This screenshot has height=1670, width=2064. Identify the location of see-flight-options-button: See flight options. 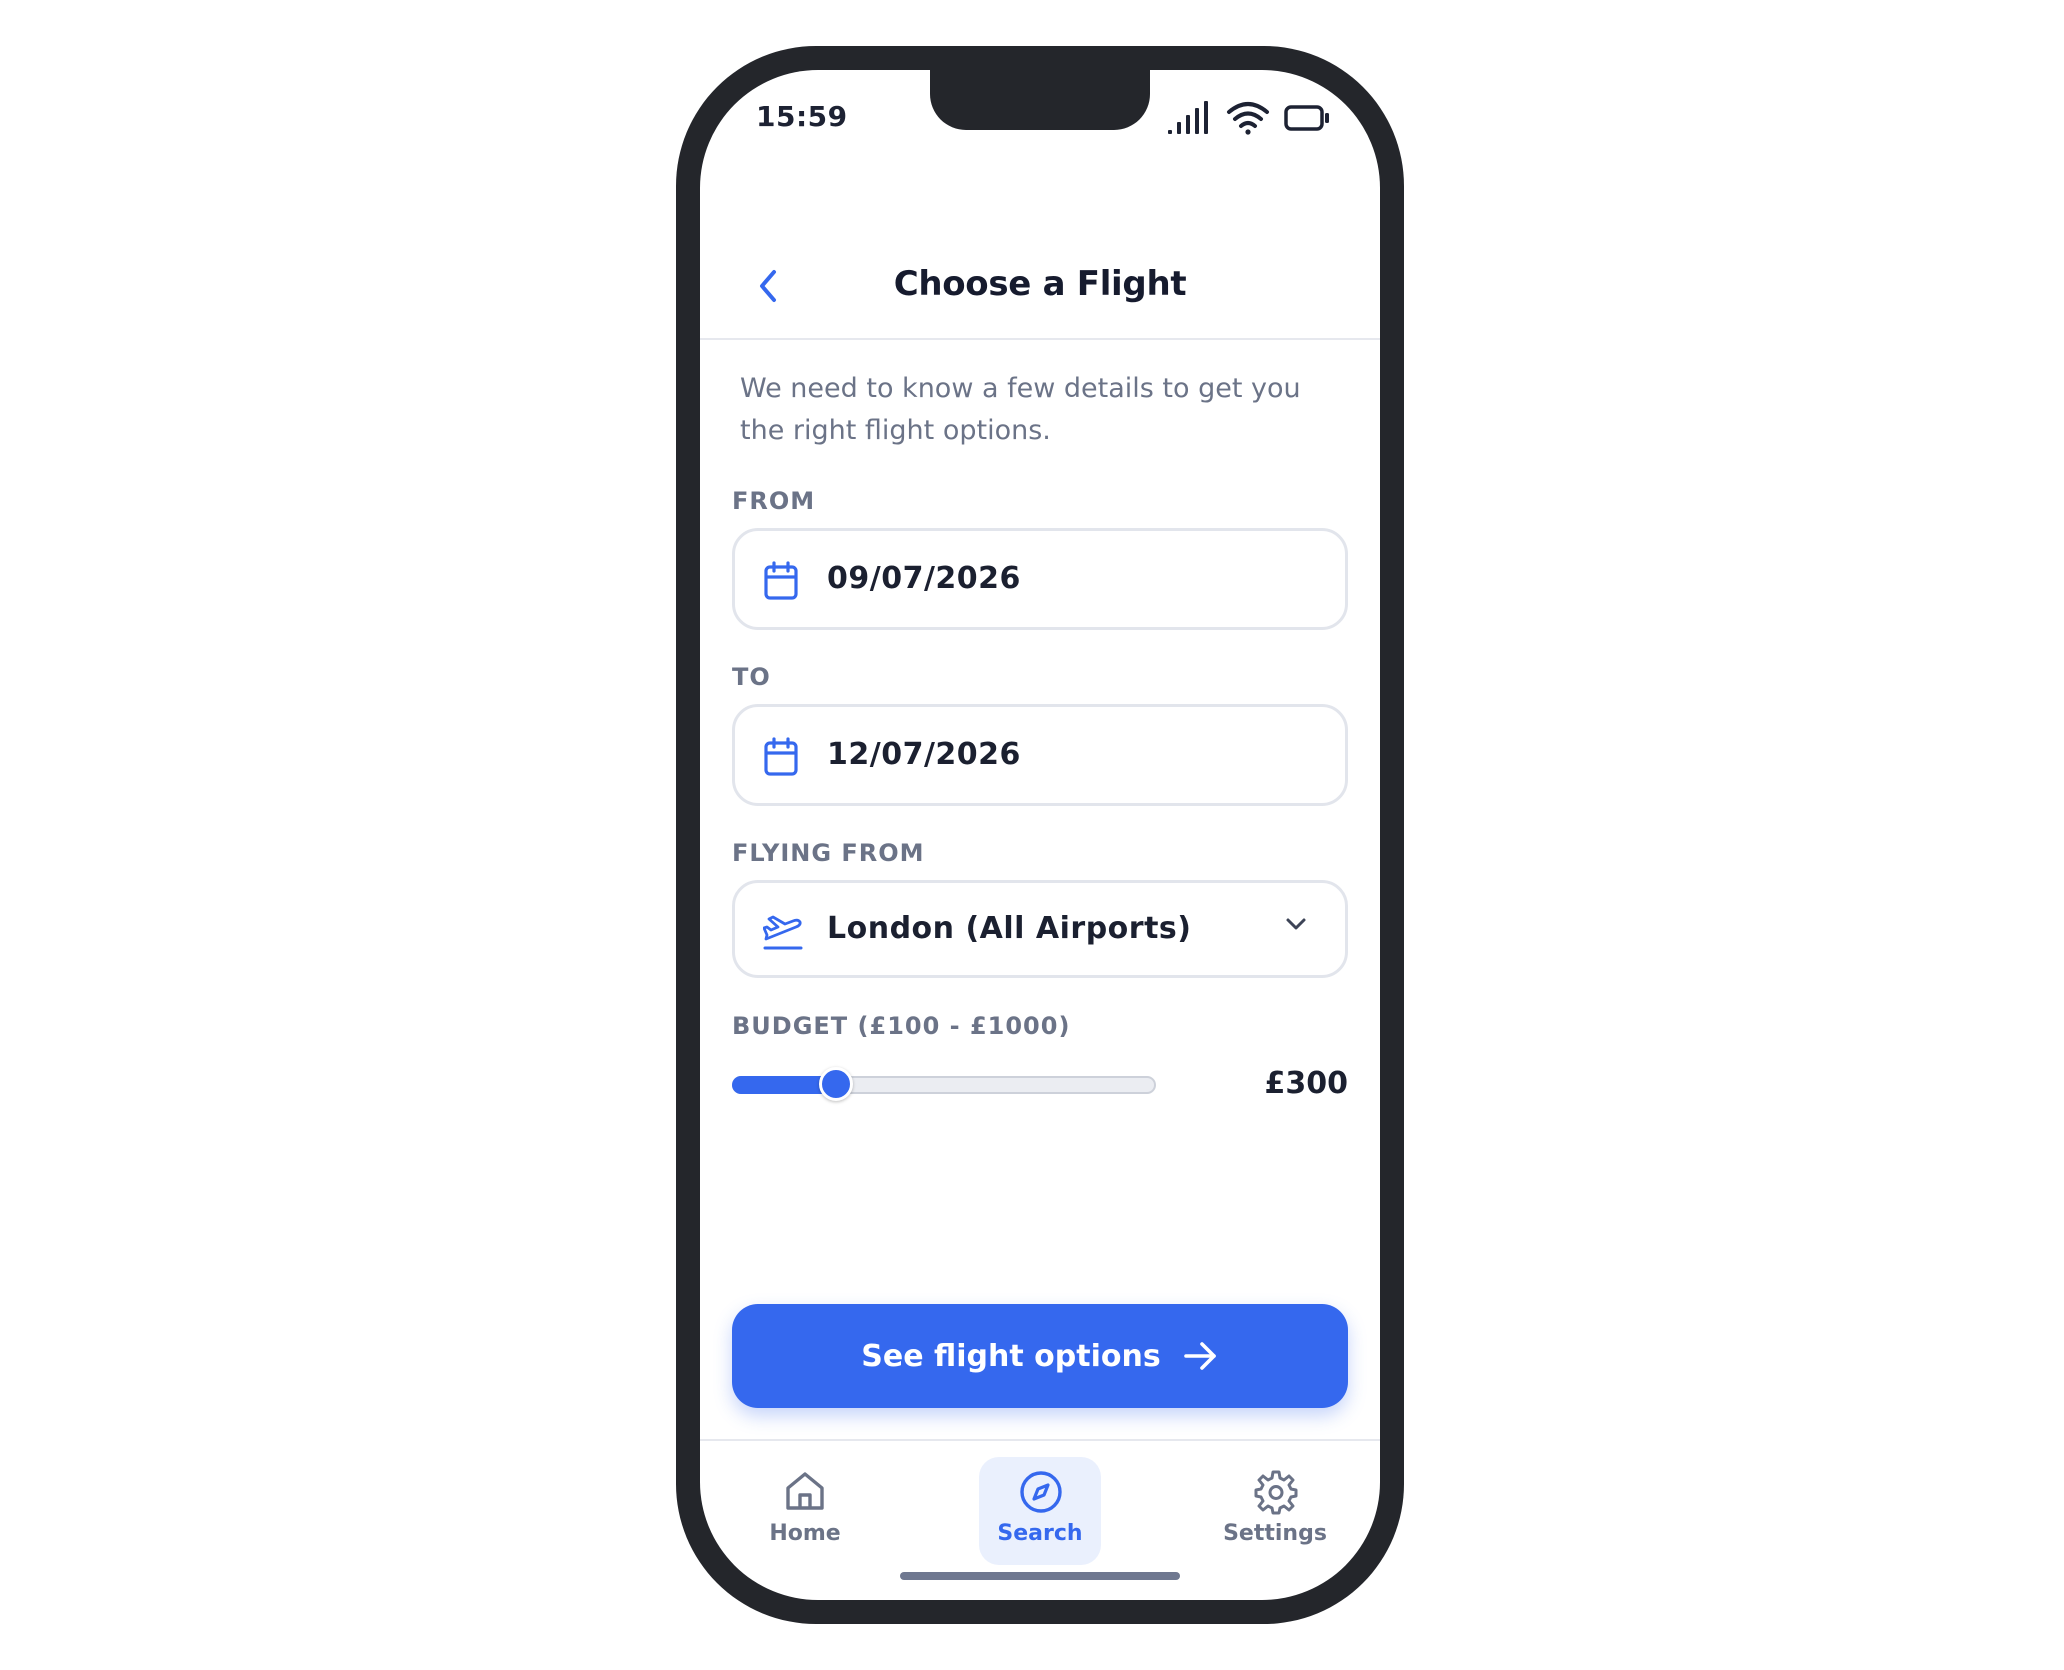
(1040, 1356).